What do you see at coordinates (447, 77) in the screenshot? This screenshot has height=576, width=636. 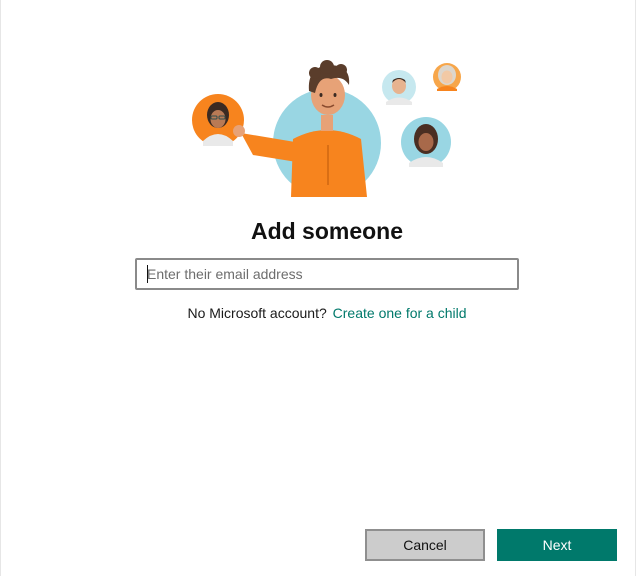 I see `elderly-avatar-icon` at bounding box center [447, 77].